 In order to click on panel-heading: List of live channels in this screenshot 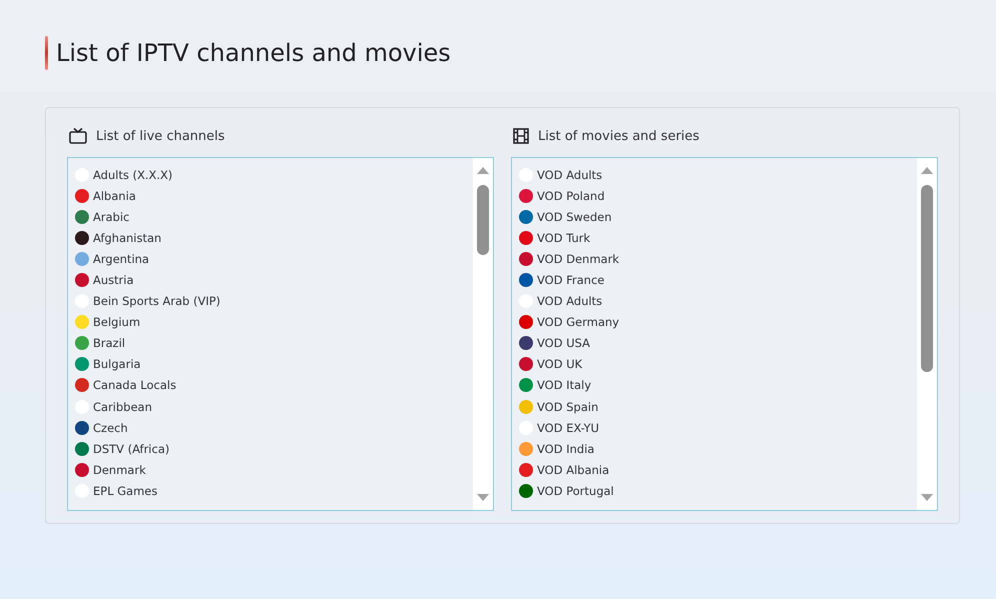, I will do `click(160, 136)`.